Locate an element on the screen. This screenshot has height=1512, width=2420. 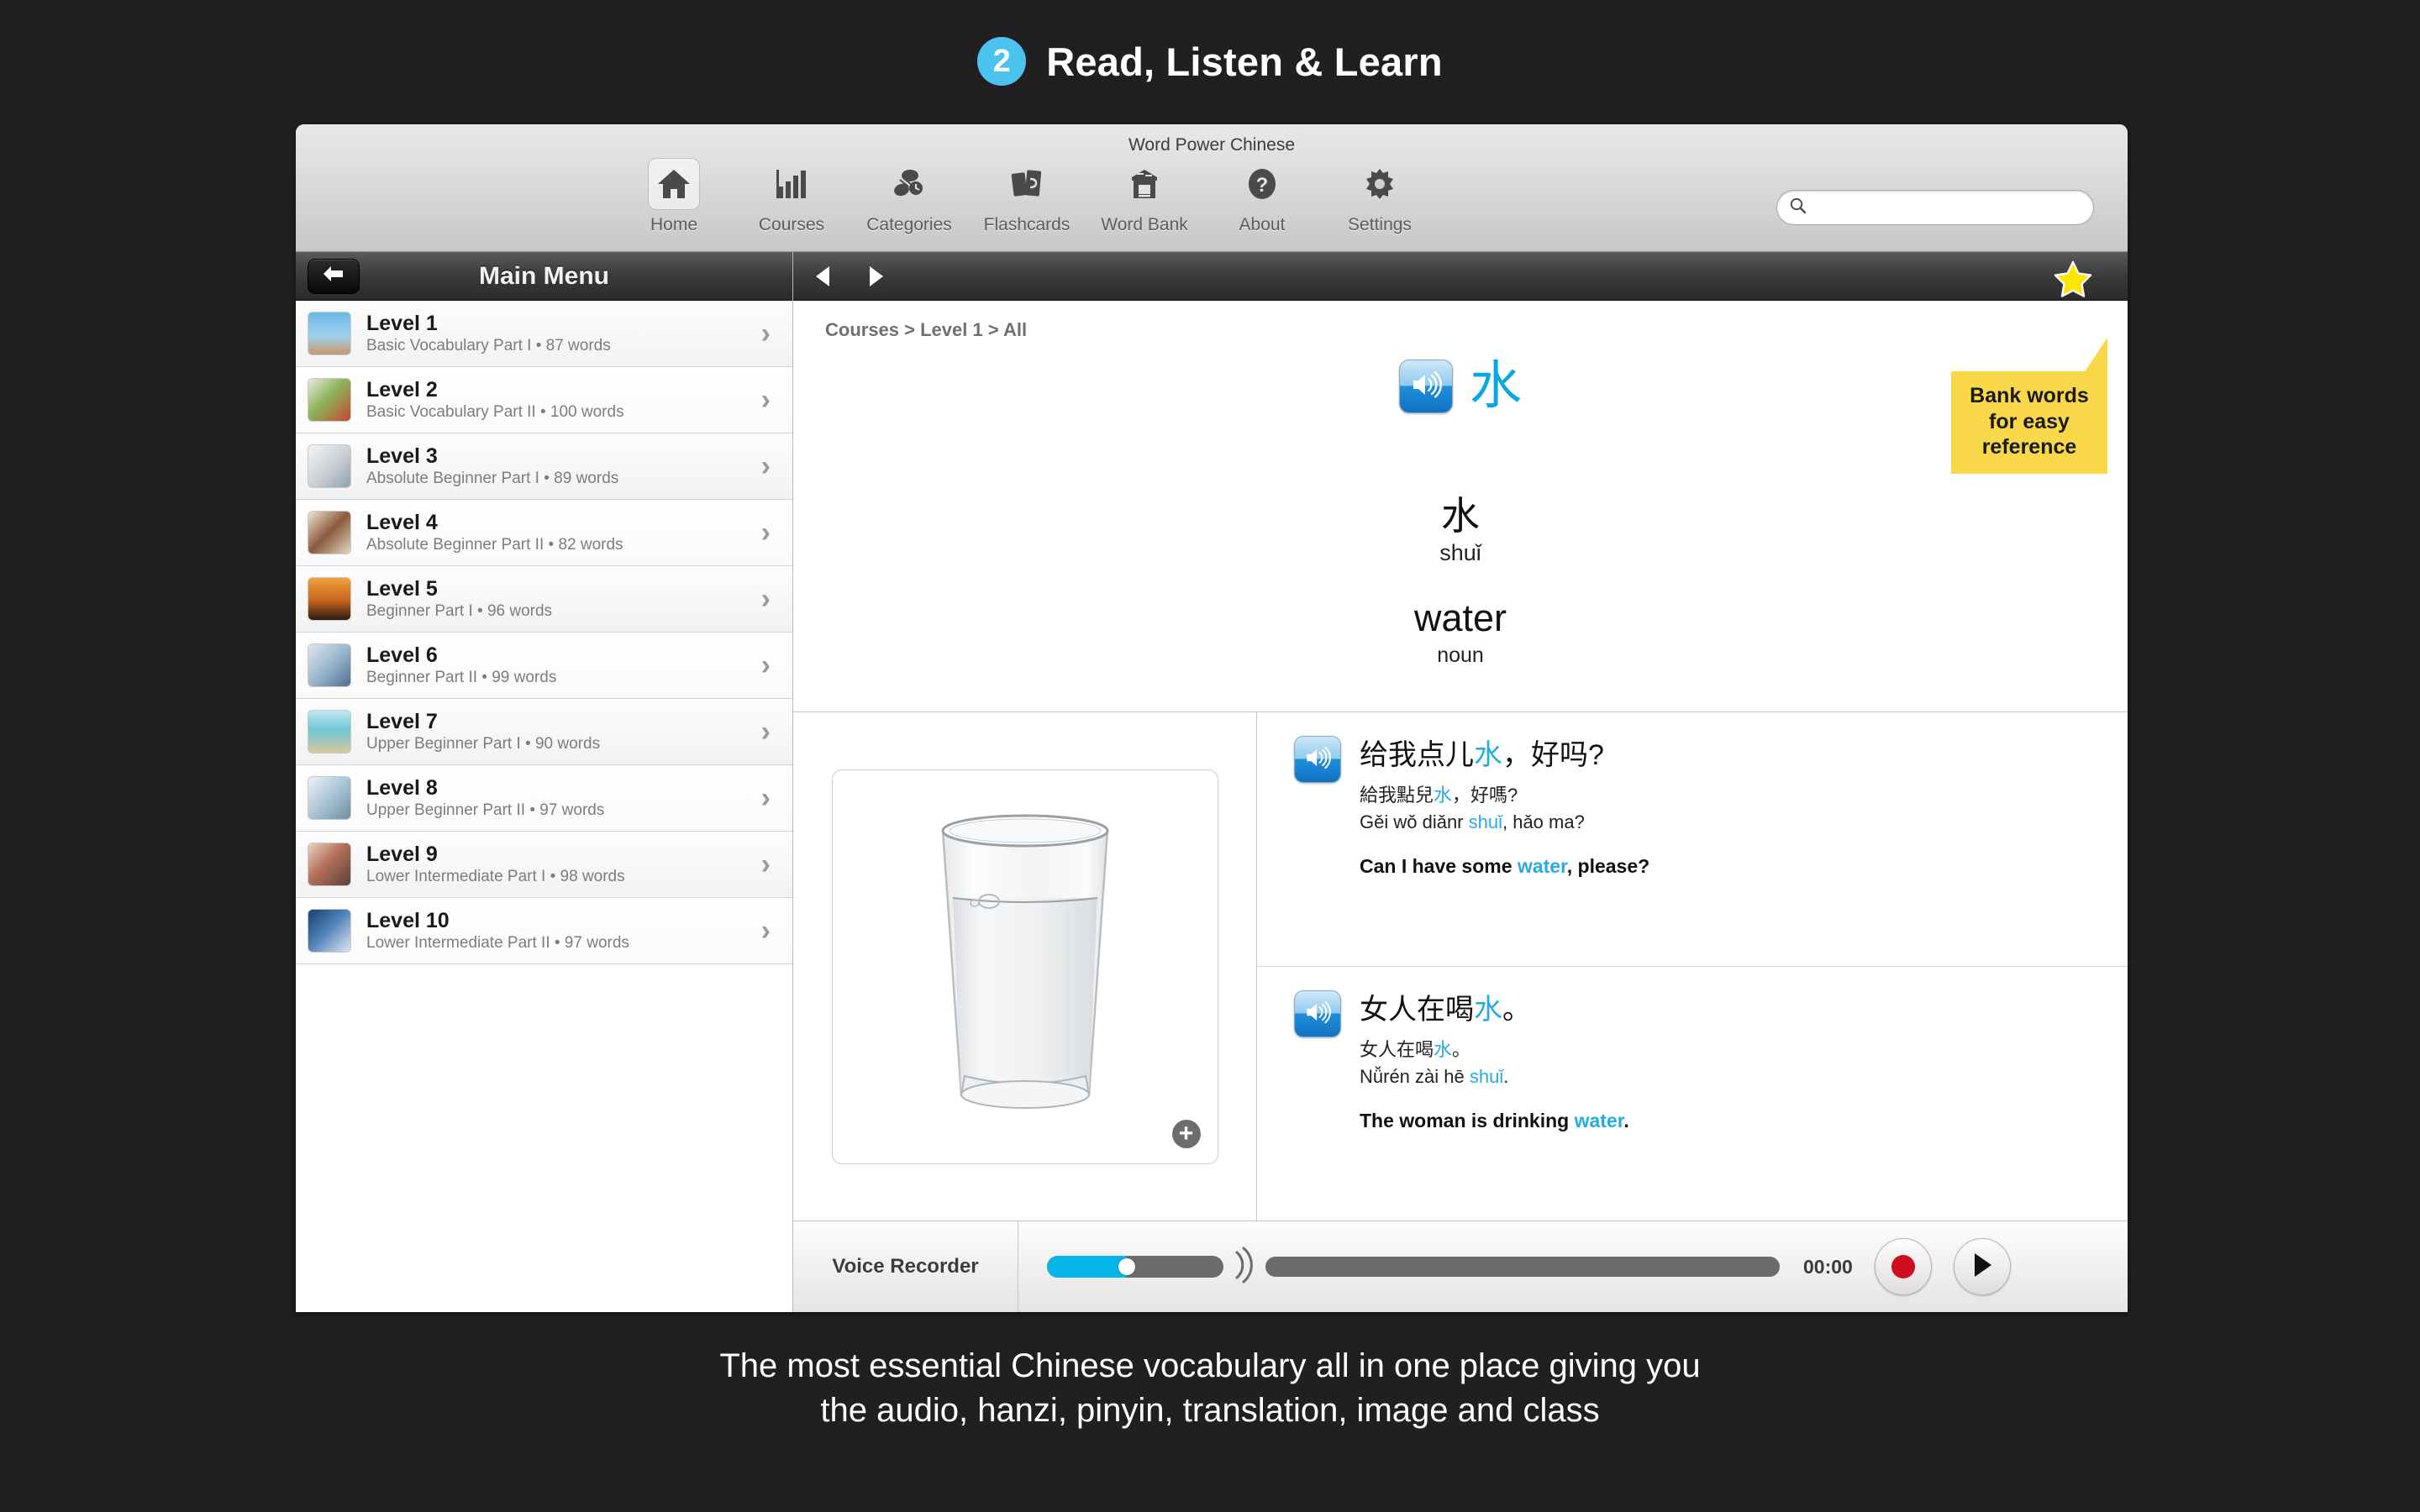
toolbar-item-label: Categories is located at coordinates (909, 224).